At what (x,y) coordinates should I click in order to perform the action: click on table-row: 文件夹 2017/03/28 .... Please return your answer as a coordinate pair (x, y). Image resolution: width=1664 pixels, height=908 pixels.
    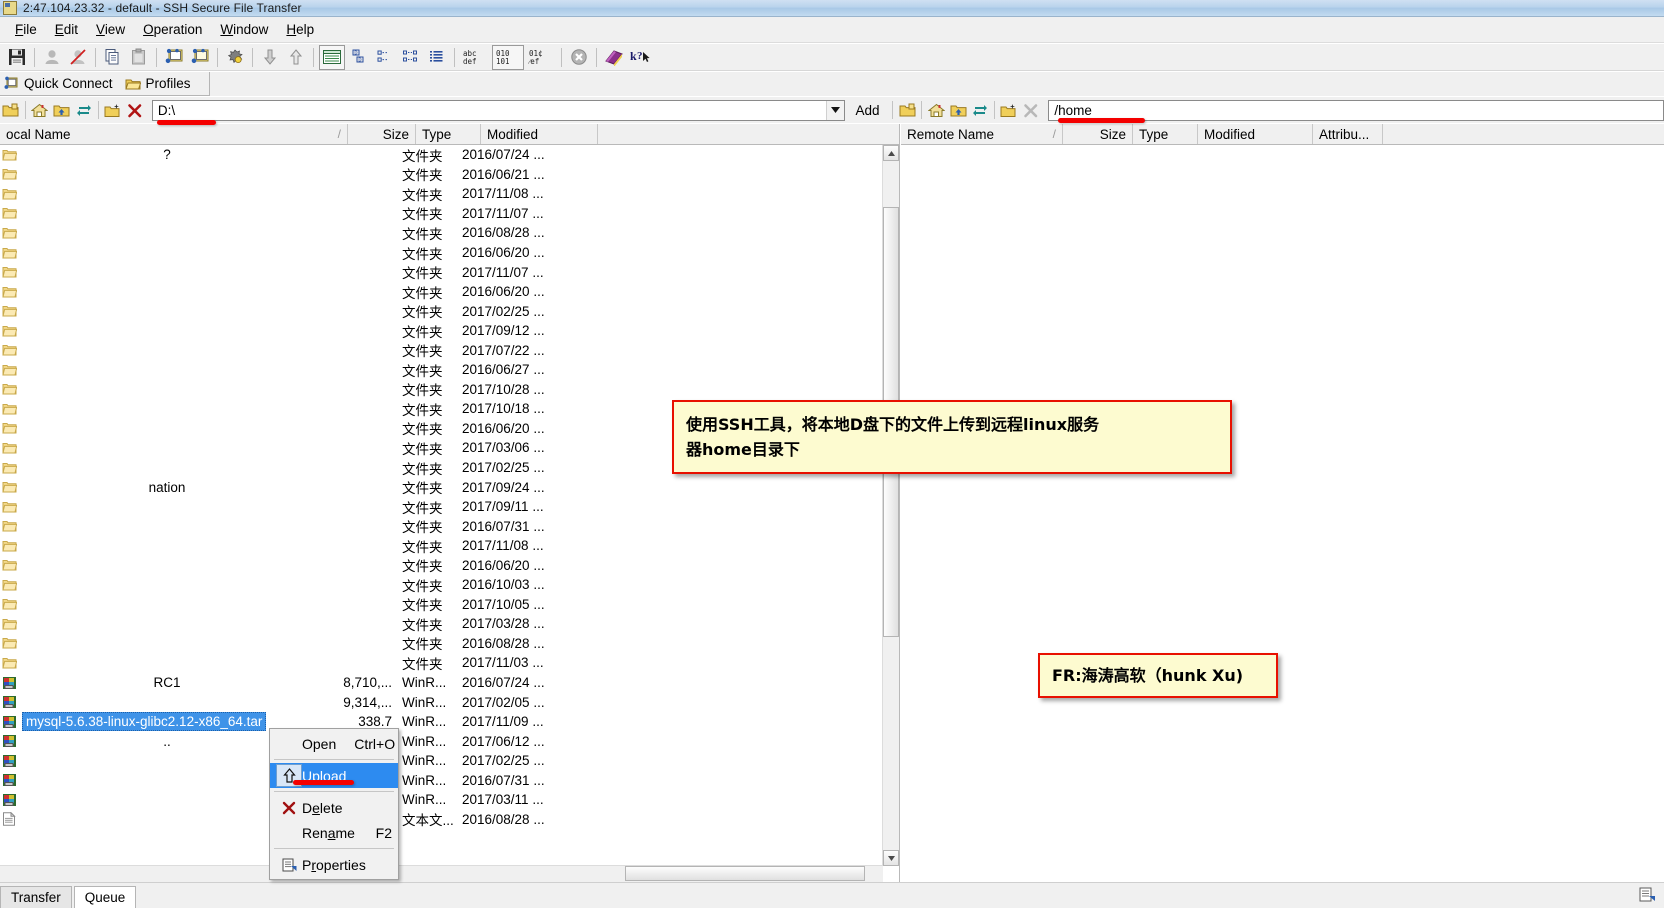
    Looking at the image, I should click on (449, 624).